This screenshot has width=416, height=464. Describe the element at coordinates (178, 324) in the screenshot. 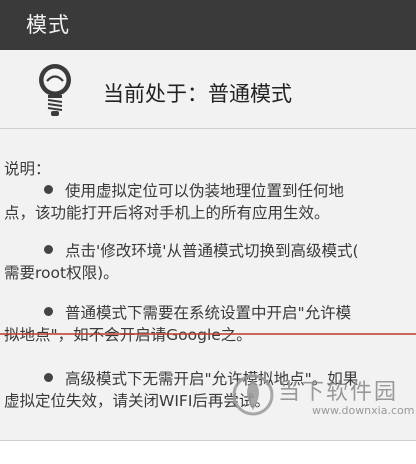

I see `list-item: 普通模式下需要在系统设置中开启"允许模 拟地点"，如不会开启请Google之。` at that location.